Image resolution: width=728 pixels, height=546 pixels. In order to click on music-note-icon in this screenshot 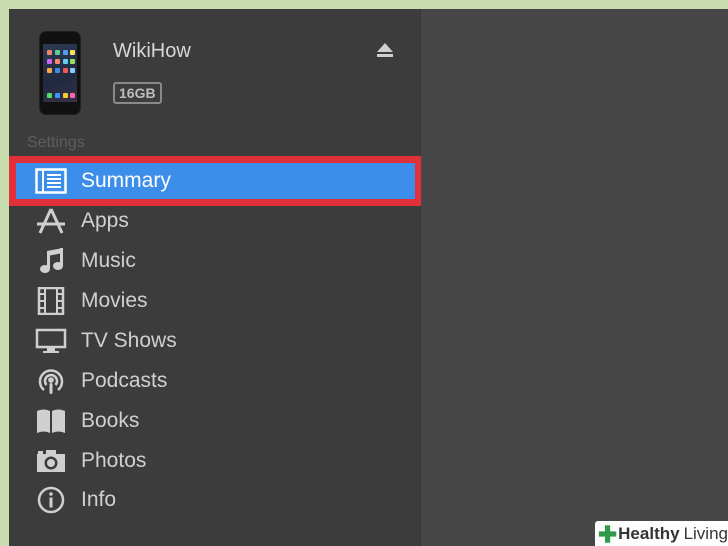, I will do `click(51, 261)`.